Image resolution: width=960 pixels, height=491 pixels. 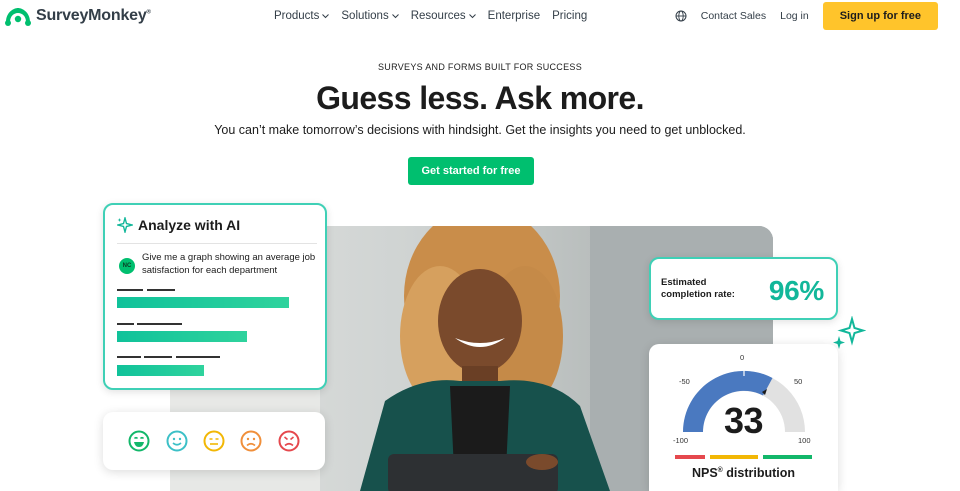 I want to click on sad-face-icon, so click(x=251, y=441).